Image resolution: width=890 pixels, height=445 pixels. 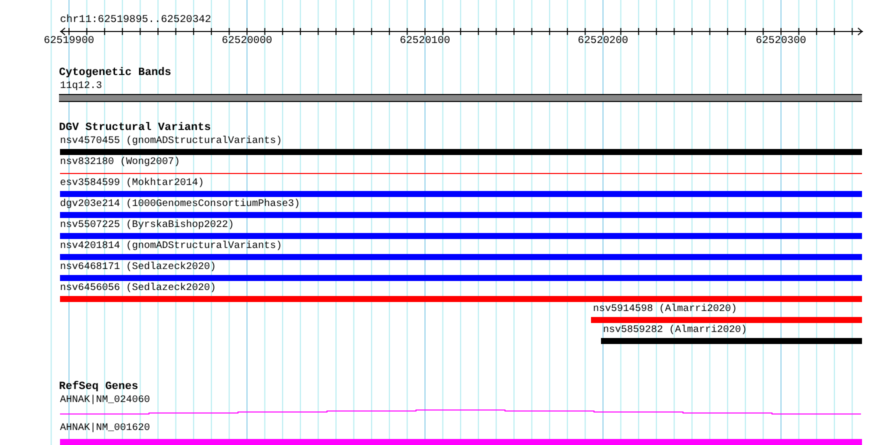 I want to click on variant-label: nsv5914598 (Almarri2020), so click(x=740, y=309).